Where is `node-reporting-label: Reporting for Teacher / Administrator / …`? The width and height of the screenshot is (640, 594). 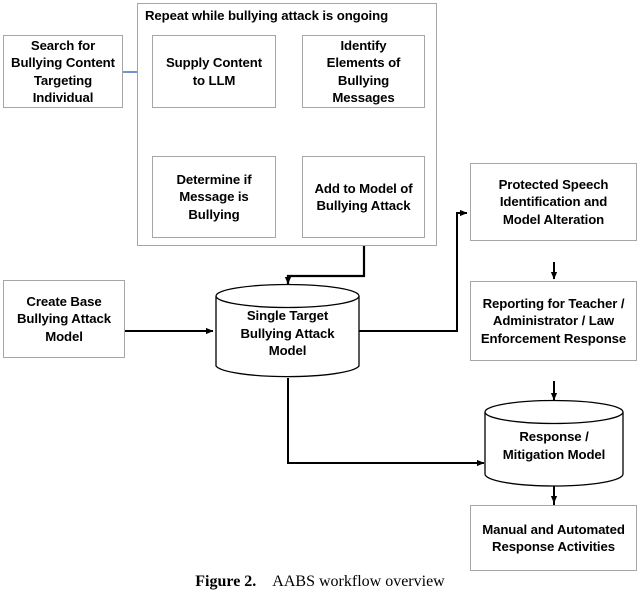
node-reporting-label: Reporting for Teacher / Administrator / … is located at coordinates (553, 320).